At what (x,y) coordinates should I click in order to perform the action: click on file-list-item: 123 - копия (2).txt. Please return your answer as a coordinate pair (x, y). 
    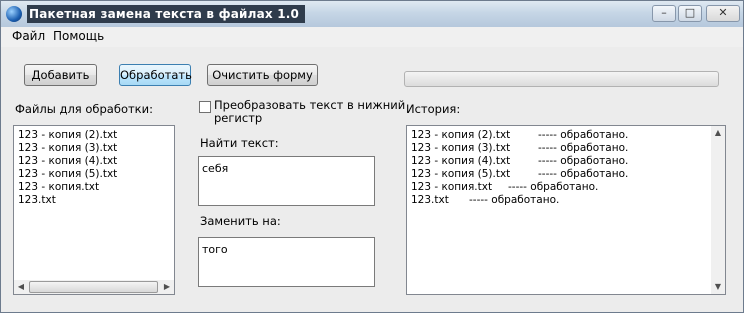
    Looking at the image, I should click on (67, 135).